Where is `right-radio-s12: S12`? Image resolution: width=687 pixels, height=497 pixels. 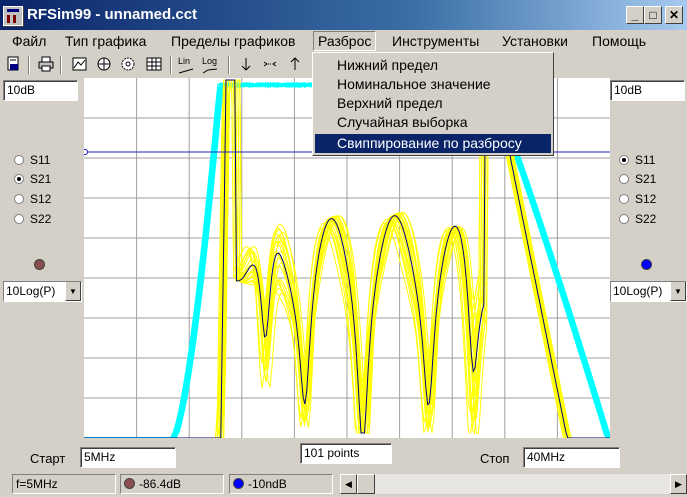 right-radio-s12: S12 is located at coordinates (637, 199).